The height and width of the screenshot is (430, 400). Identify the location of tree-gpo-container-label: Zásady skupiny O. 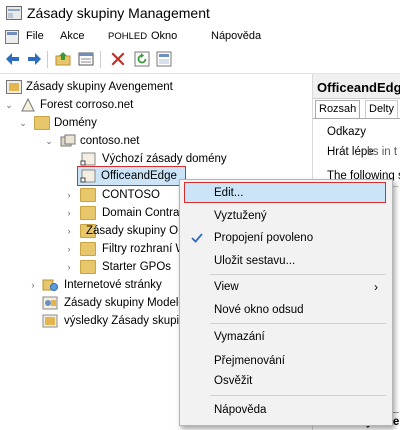
(132, 231).